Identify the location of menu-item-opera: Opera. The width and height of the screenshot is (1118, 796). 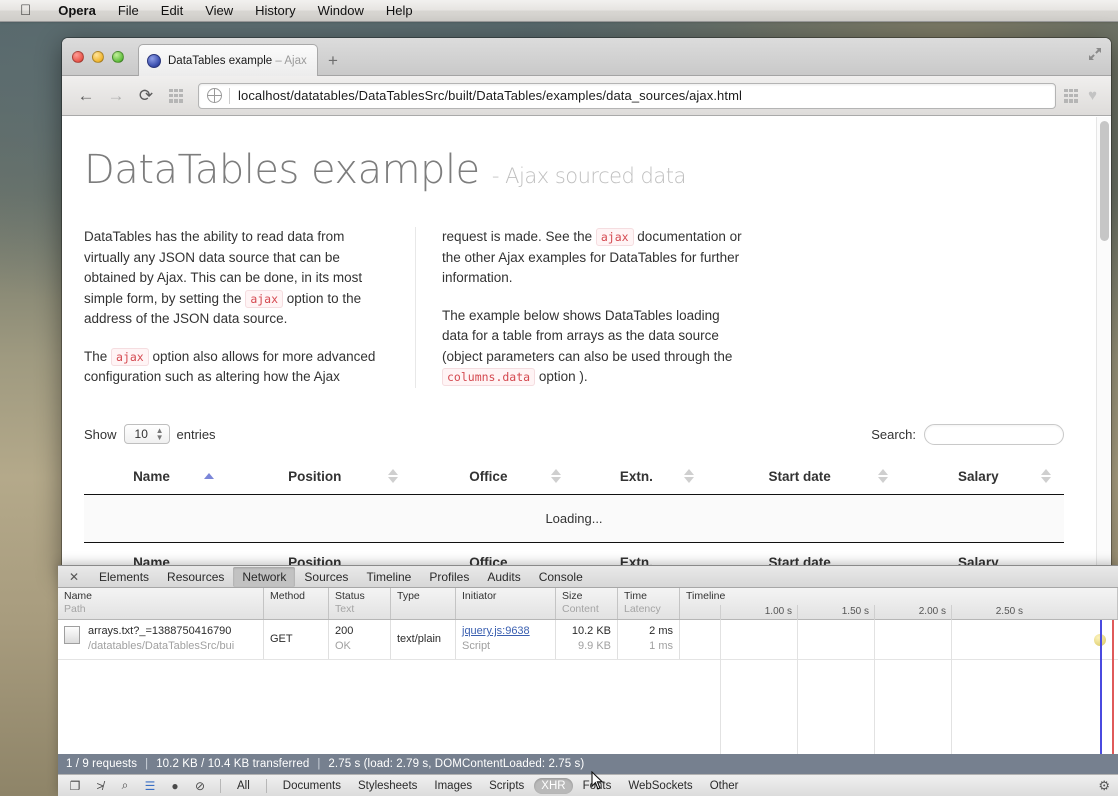
(77, 10).